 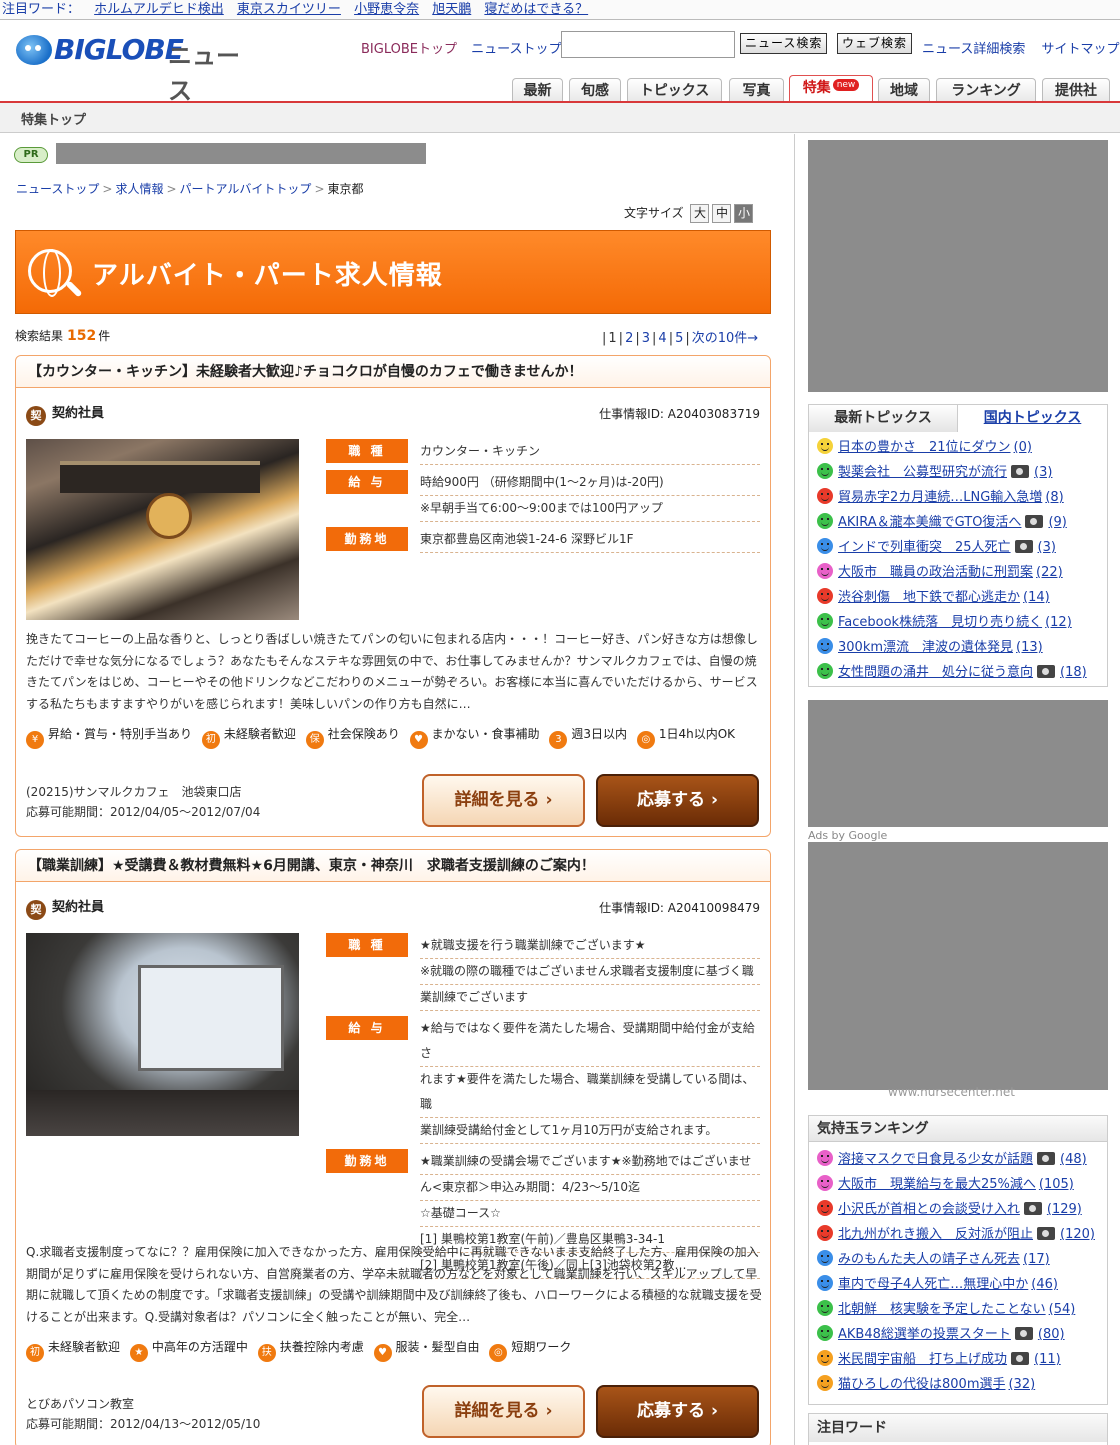 I want to click on topic-item: AKB48総選挙の投票スタート (80), so click(x=962, y=1334).